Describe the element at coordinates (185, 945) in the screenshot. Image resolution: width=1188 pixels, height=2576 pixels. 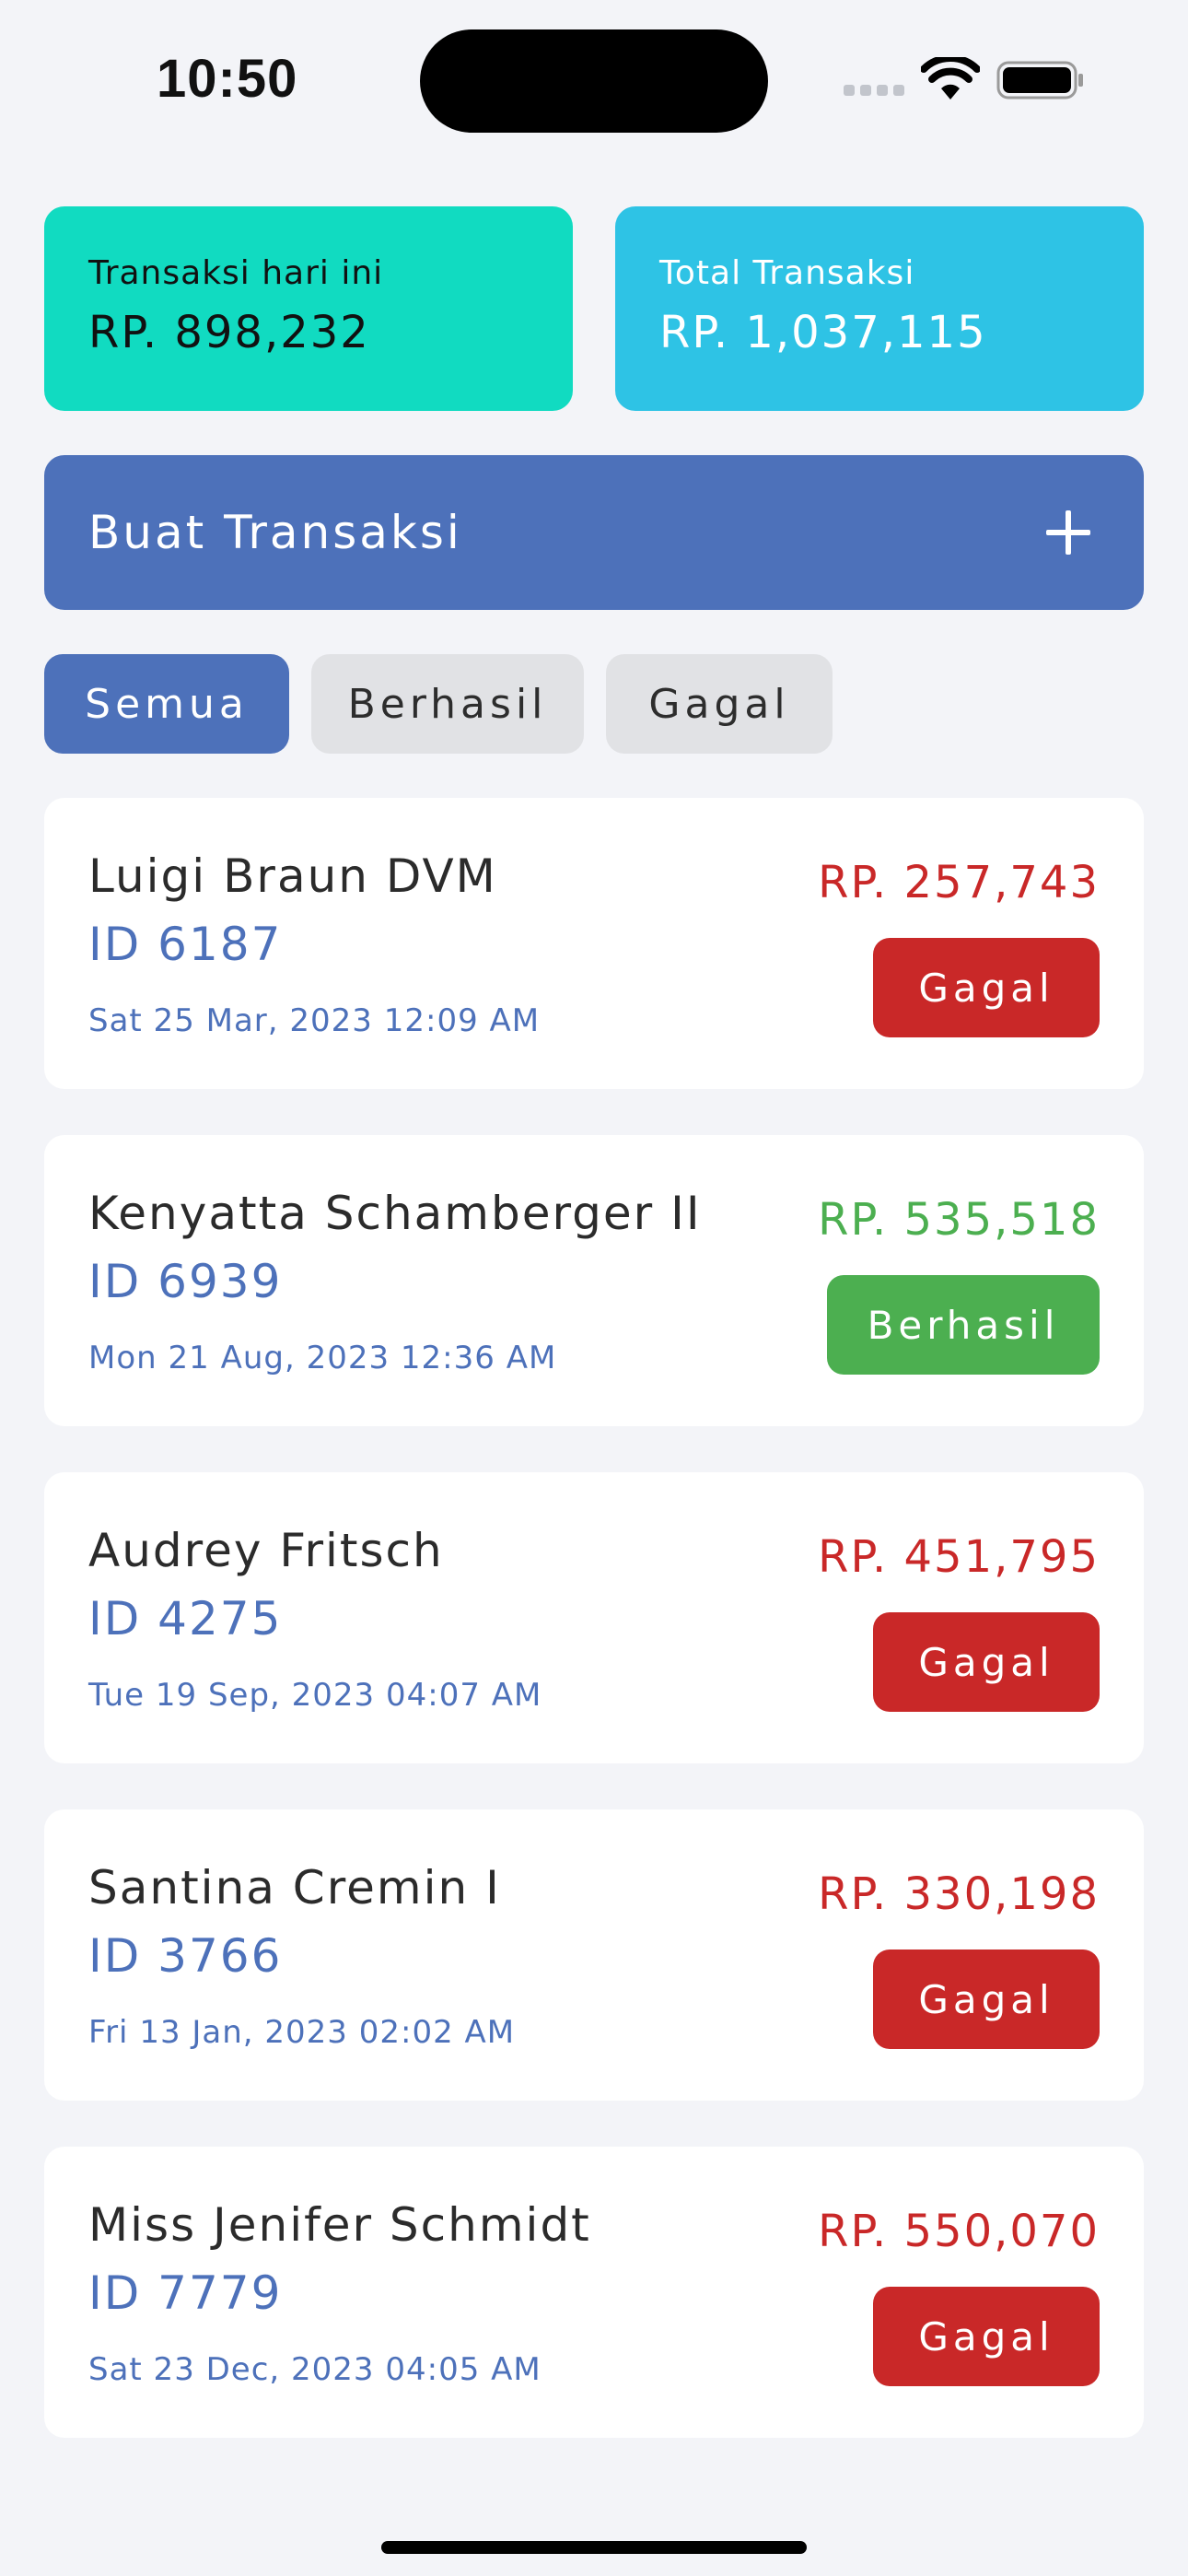
I see `transaction-id: ID 6187` at that location.